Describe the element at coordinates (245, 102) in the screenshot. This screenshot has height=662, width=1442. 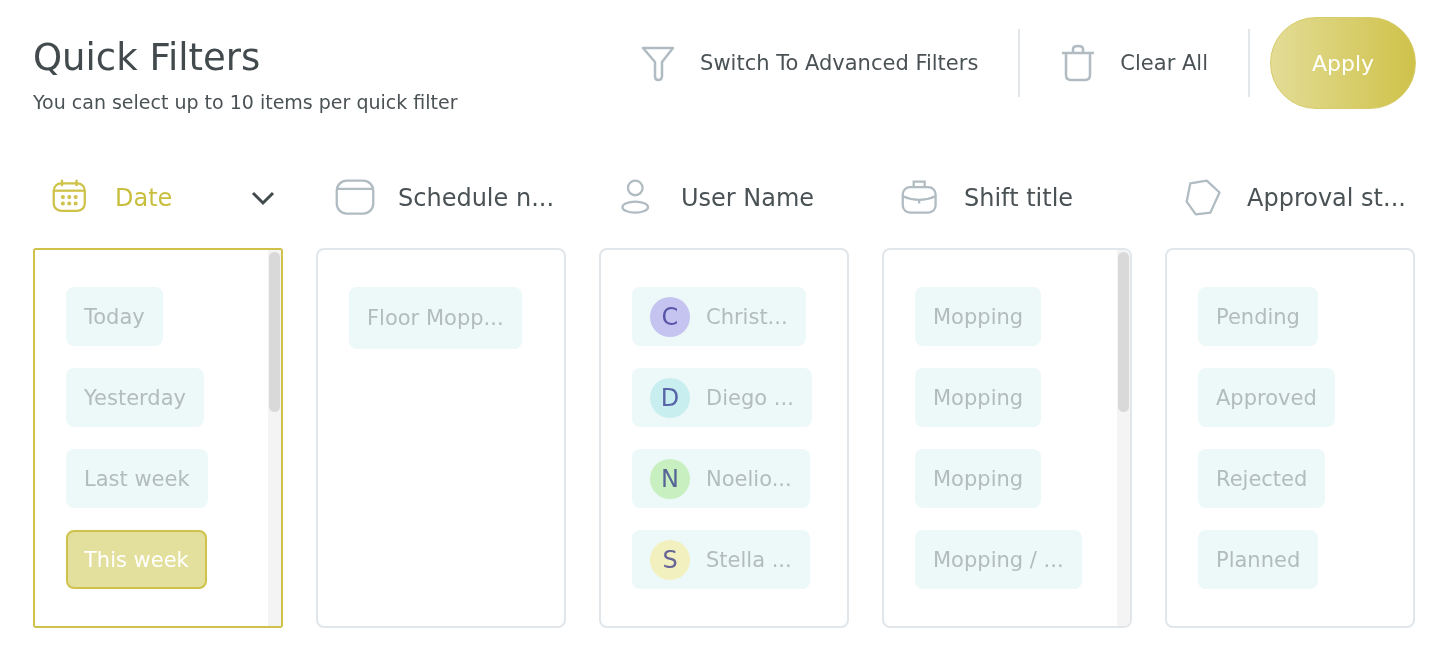
I see `subtitle: You can select up to 10 items per quick filter` at that location.